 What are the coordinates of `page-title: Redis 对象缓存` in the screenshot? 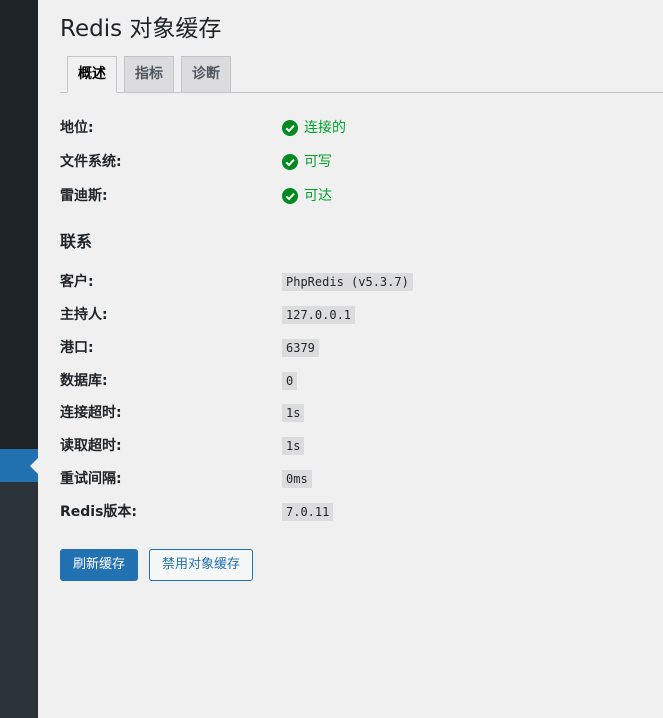 It's located at (141, 29).